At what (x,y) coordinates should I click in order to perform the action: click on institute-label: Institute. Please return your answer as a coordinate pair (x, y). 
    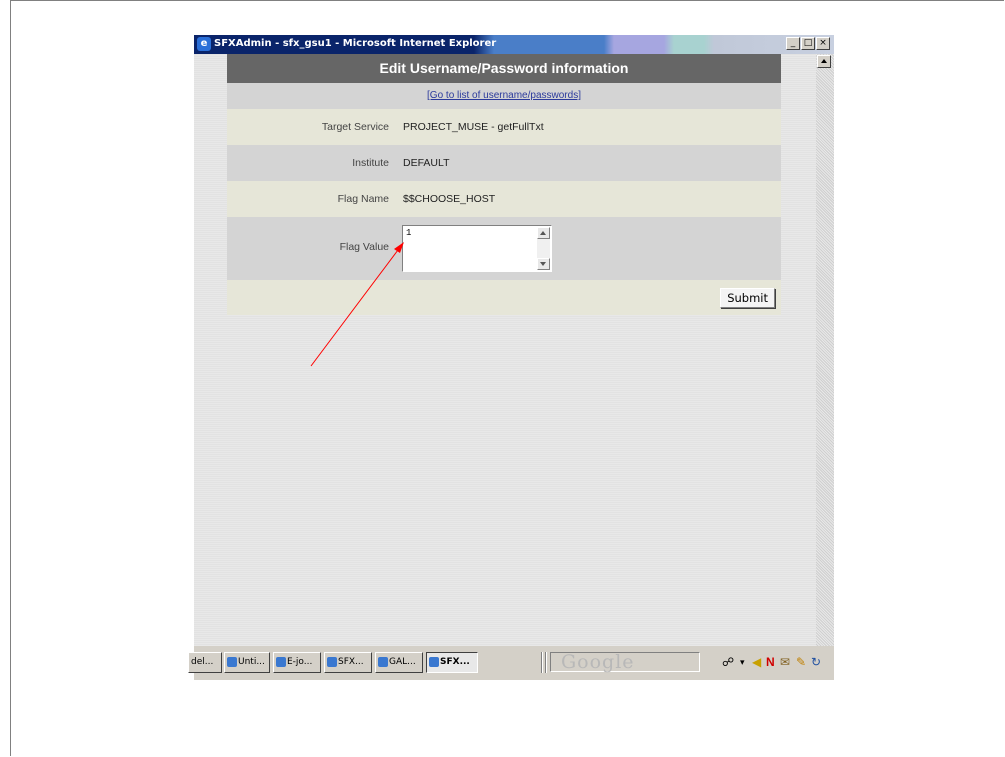
    Looking at the image, I should click on (370, 163).